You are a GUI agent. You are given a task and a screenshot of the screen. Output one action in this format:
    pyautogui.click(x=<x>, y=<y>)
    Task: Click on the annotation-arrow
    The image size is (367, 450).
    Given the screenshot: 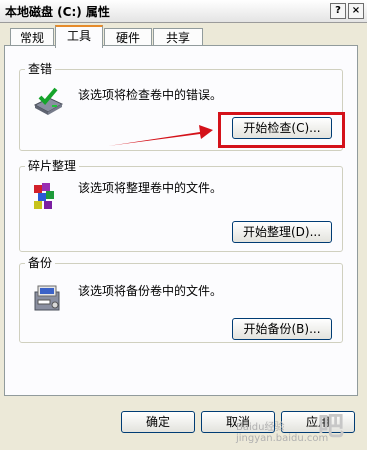 What is the action you would take?
    pyautogui.click(x=160, y=135)
    